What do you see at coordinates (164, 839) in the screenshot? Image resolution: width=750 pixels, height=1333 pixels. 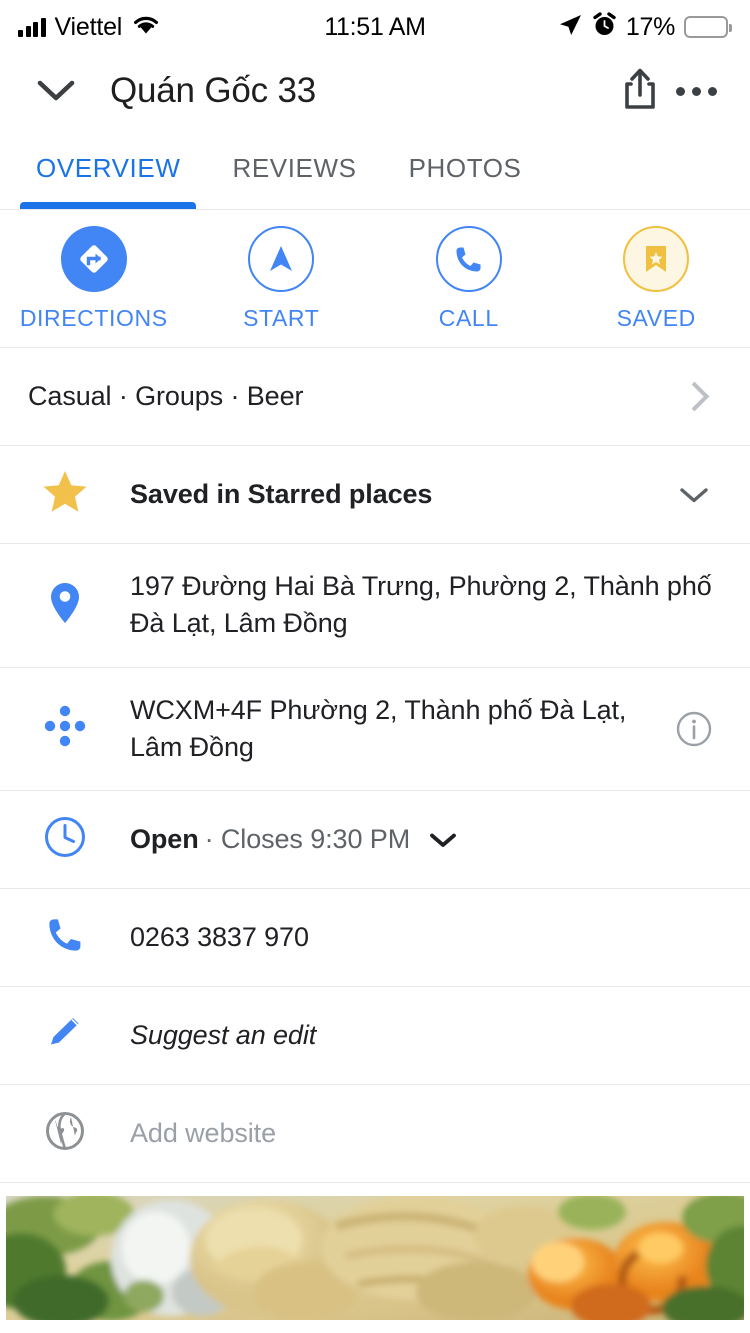 I see `hours-status: Open` at bounding box center [164, 839].